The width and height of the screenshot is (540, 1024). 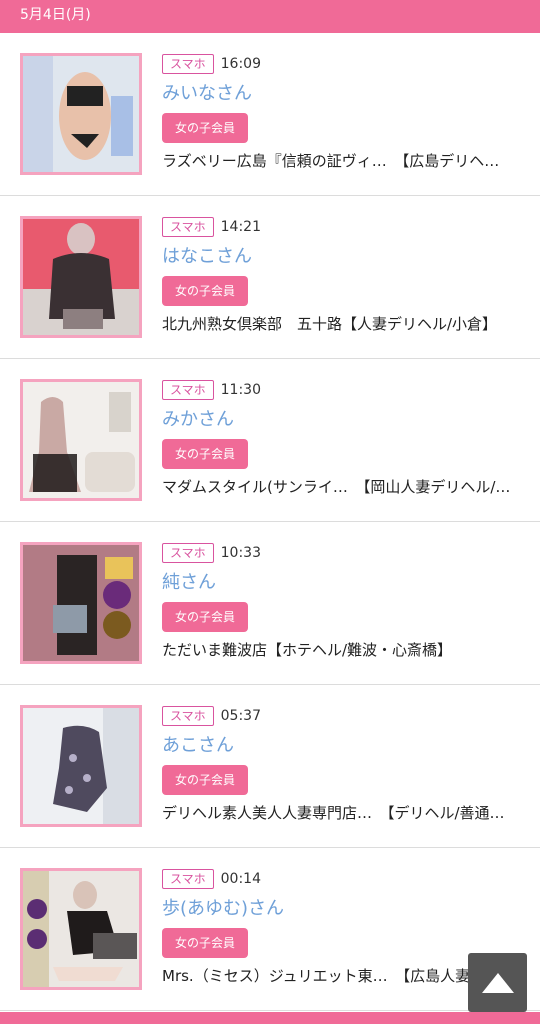 I want to click on scroll-to-top-button, so click(x=497, y=982).